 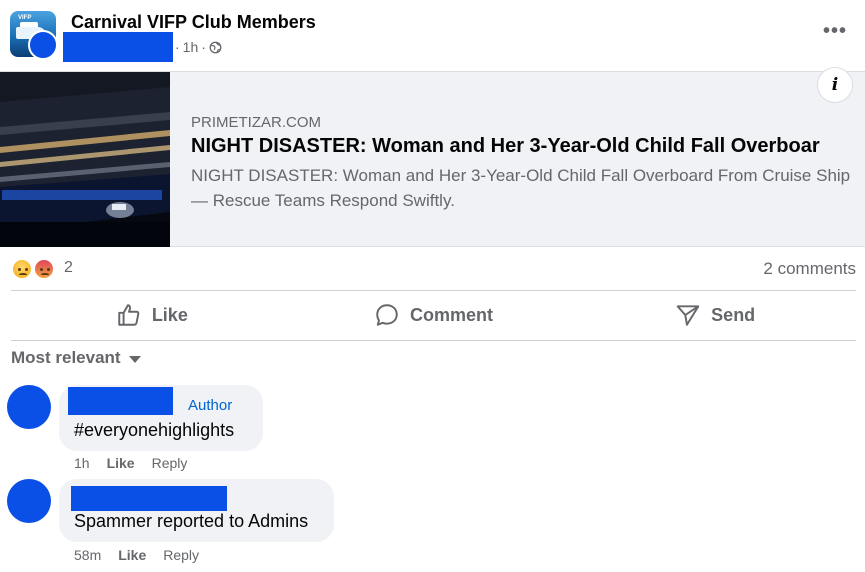 What do you see at coordinates (809, 269) in the screenshot?
I see `comment-count: 2 comments` at bounding box center [809, 269].